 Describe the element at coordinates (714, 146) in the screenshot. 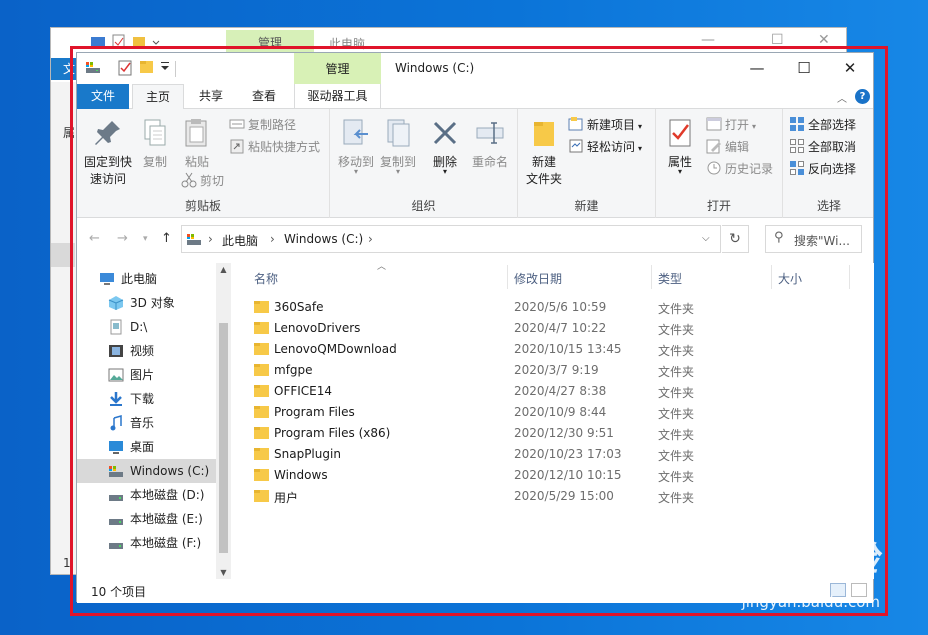

I see `edit-icon` at that location.